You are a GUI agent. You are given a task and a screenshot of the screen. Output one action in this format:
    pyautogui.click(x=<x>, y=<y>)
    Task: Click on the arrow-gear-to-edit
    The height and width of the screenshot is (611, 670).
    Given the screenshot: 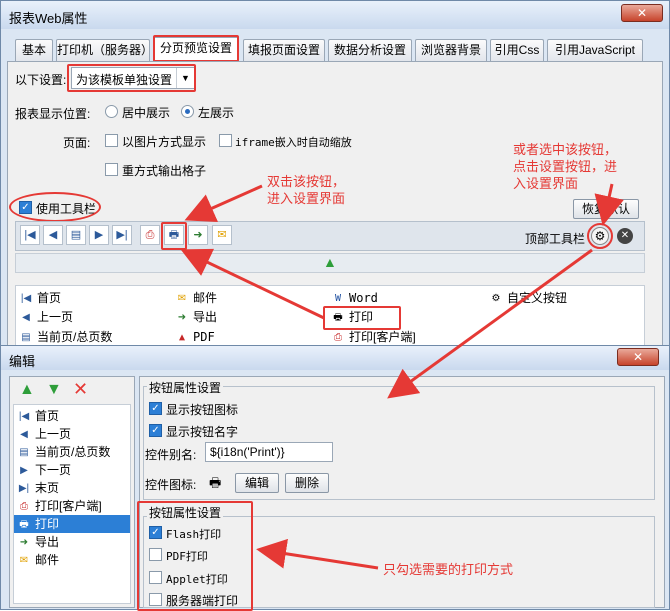 What is the action you would take?
    pyautogui.click(x=490, y=323)
    